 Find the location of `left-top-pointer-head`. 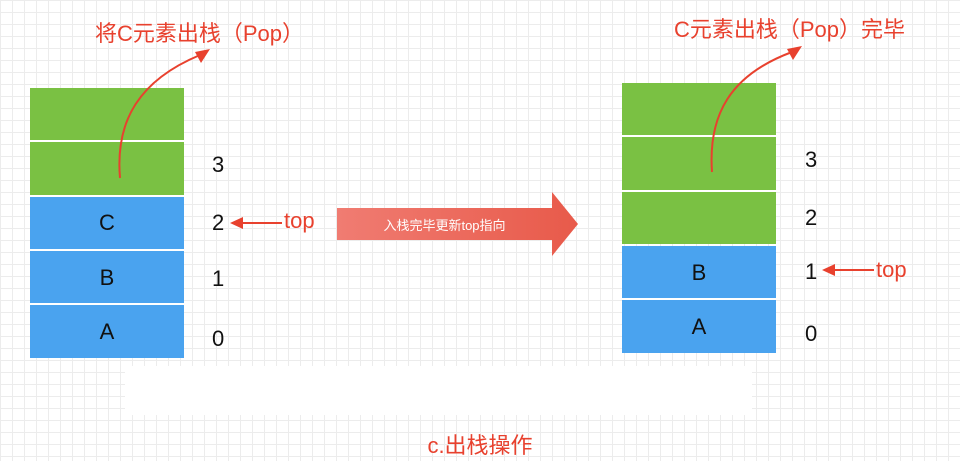

left-top-pointer-head is located at coordinates (236, 223).